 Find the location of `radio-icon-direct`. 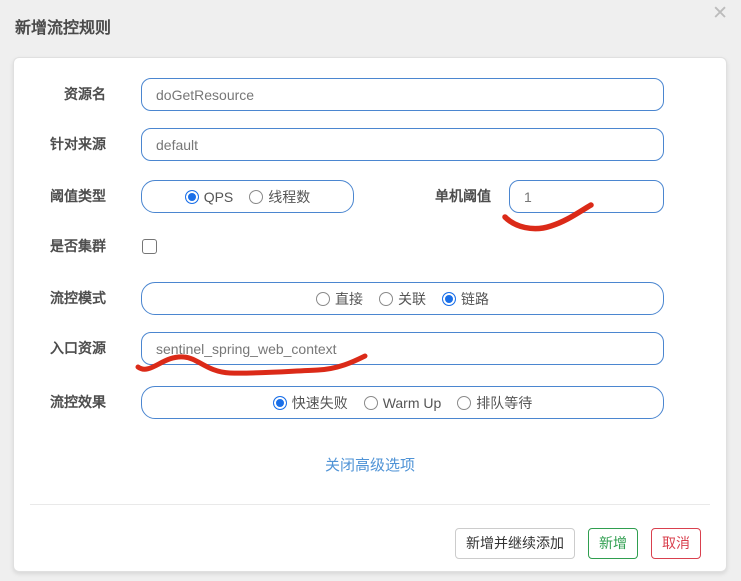

radio-icon-direct is located at coordinates (323, 298).